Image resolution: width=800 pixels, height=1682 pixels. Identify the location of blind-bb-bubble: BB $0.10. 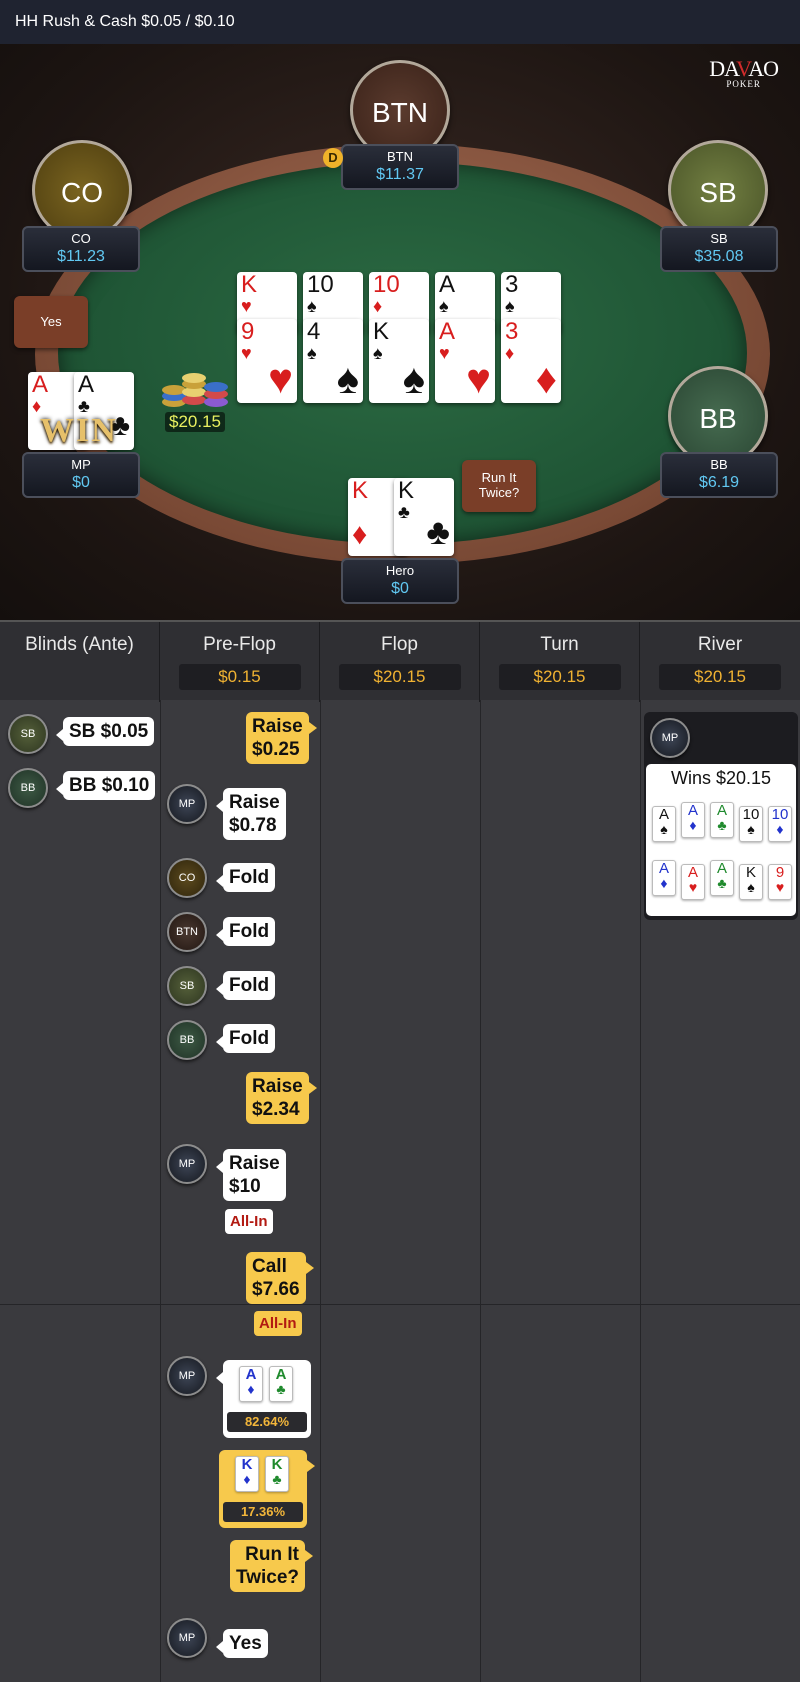
(105, 785).